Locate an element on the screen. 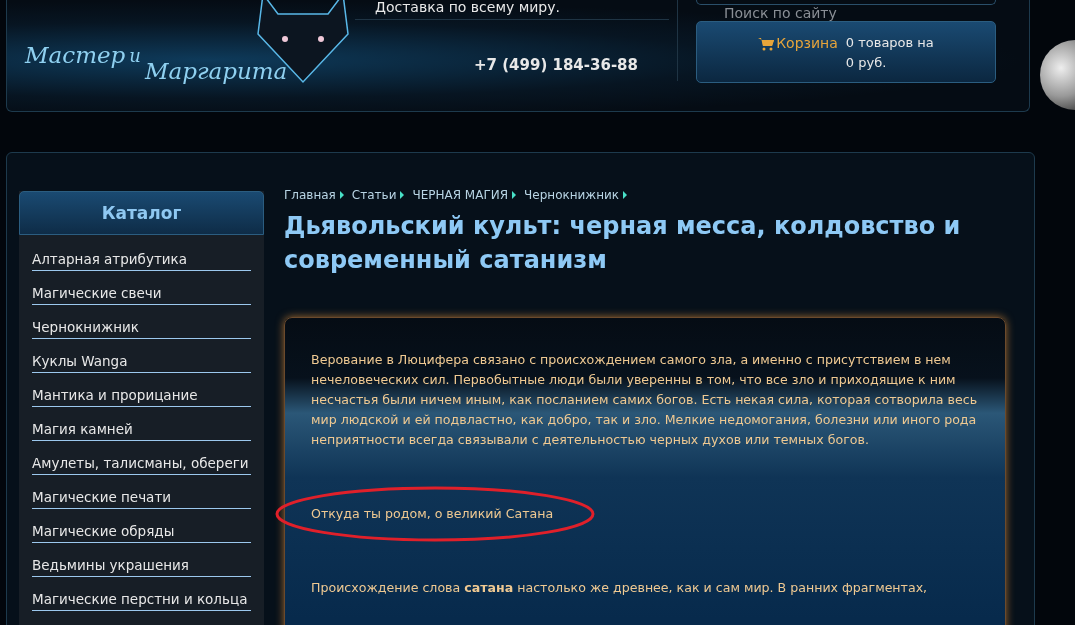 The width and height of the screenshot is (1075, 625). catalog-link: Магические свечи is located at coordinates (141, 294).